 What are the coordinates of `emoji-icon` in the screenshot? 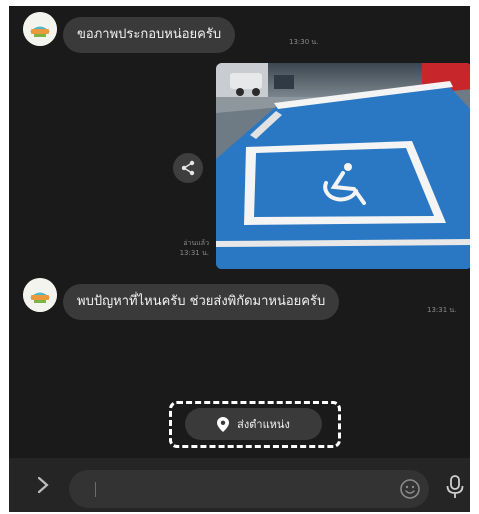 It's located at (410, 489).